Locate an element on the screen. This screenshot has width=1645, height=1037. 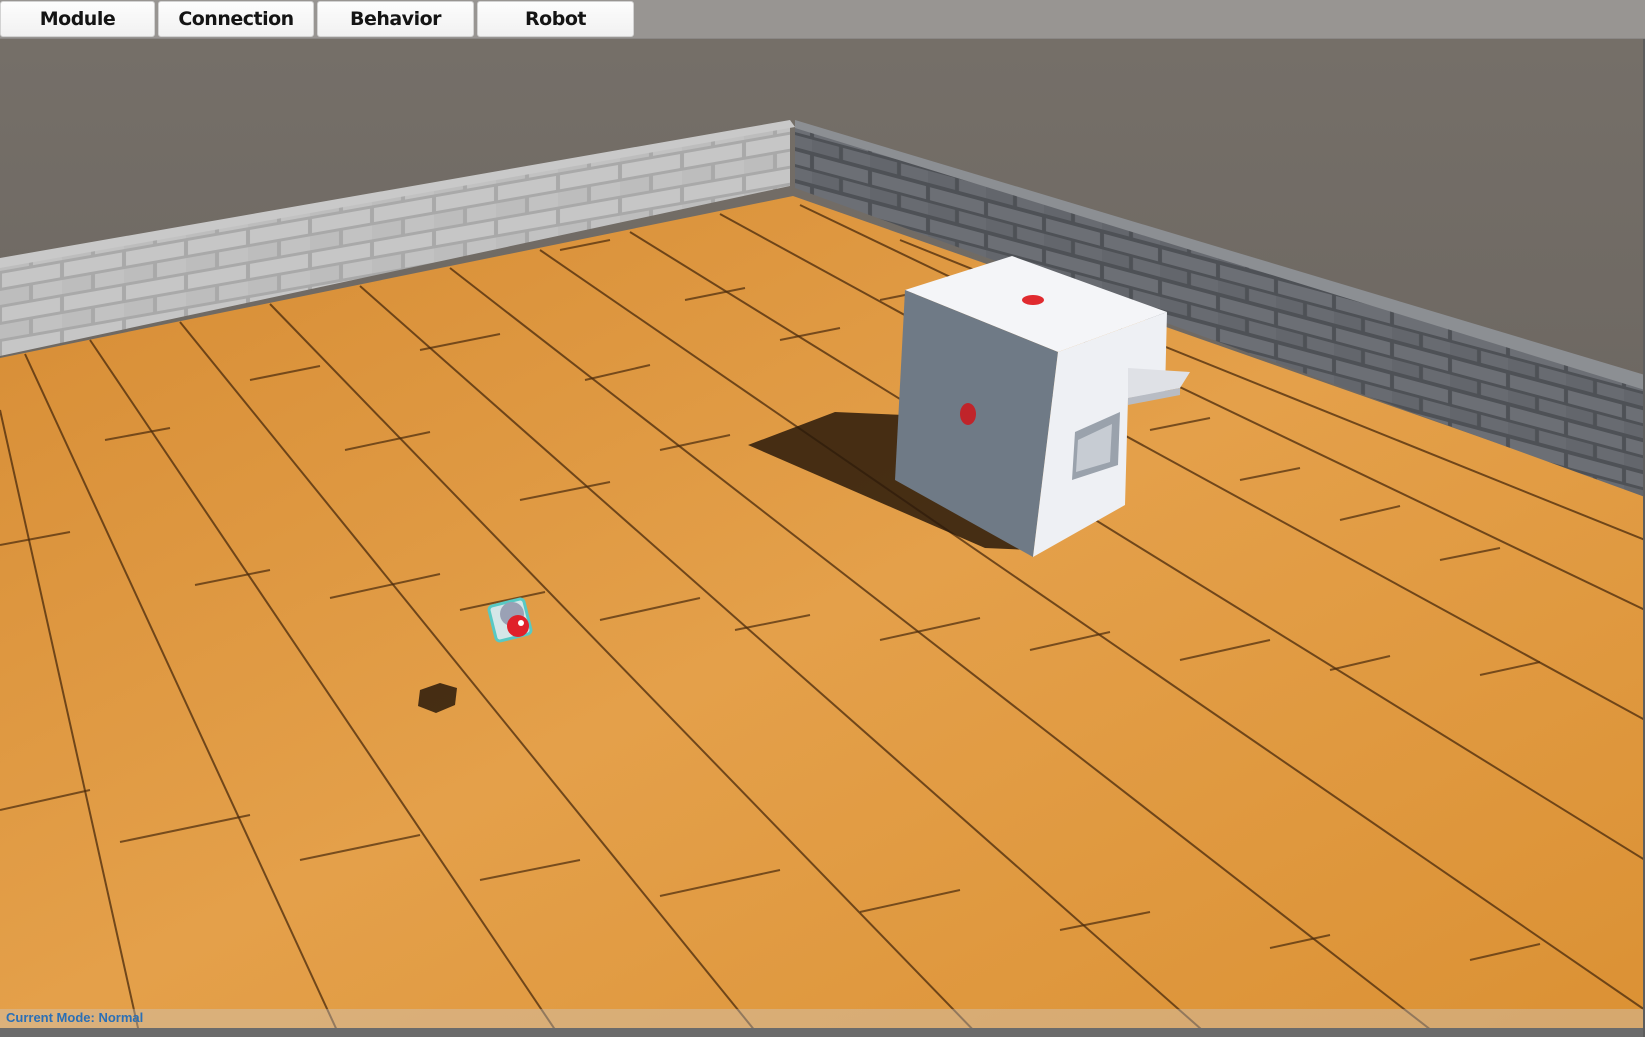
current-mode-label: Current Mode: Normal is located at coordinates (75, 1017).